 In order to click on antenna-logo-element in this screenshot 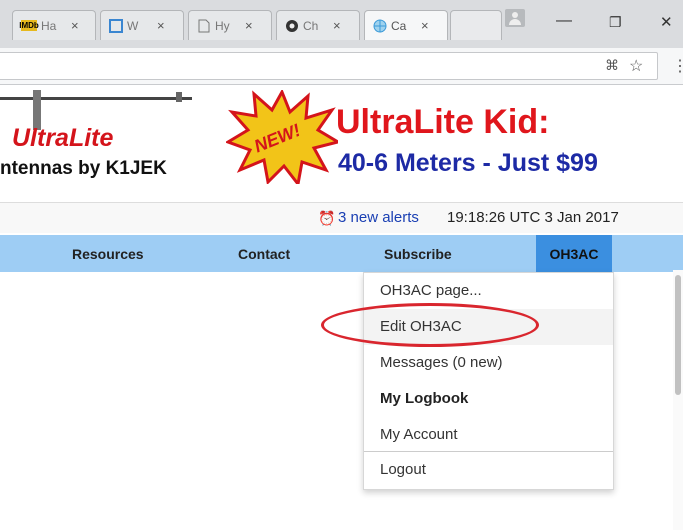, I will do `click(179, 97)`.